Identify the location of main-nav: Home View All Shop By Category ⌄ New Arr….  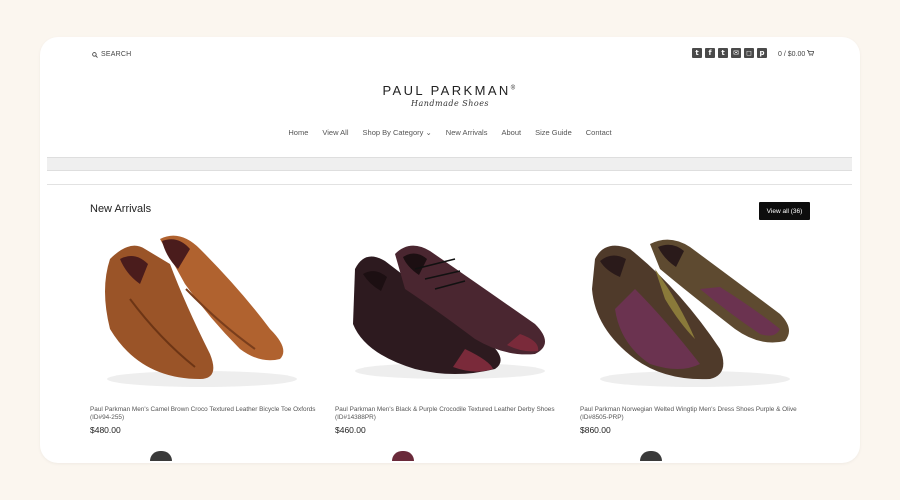
(450, 132).